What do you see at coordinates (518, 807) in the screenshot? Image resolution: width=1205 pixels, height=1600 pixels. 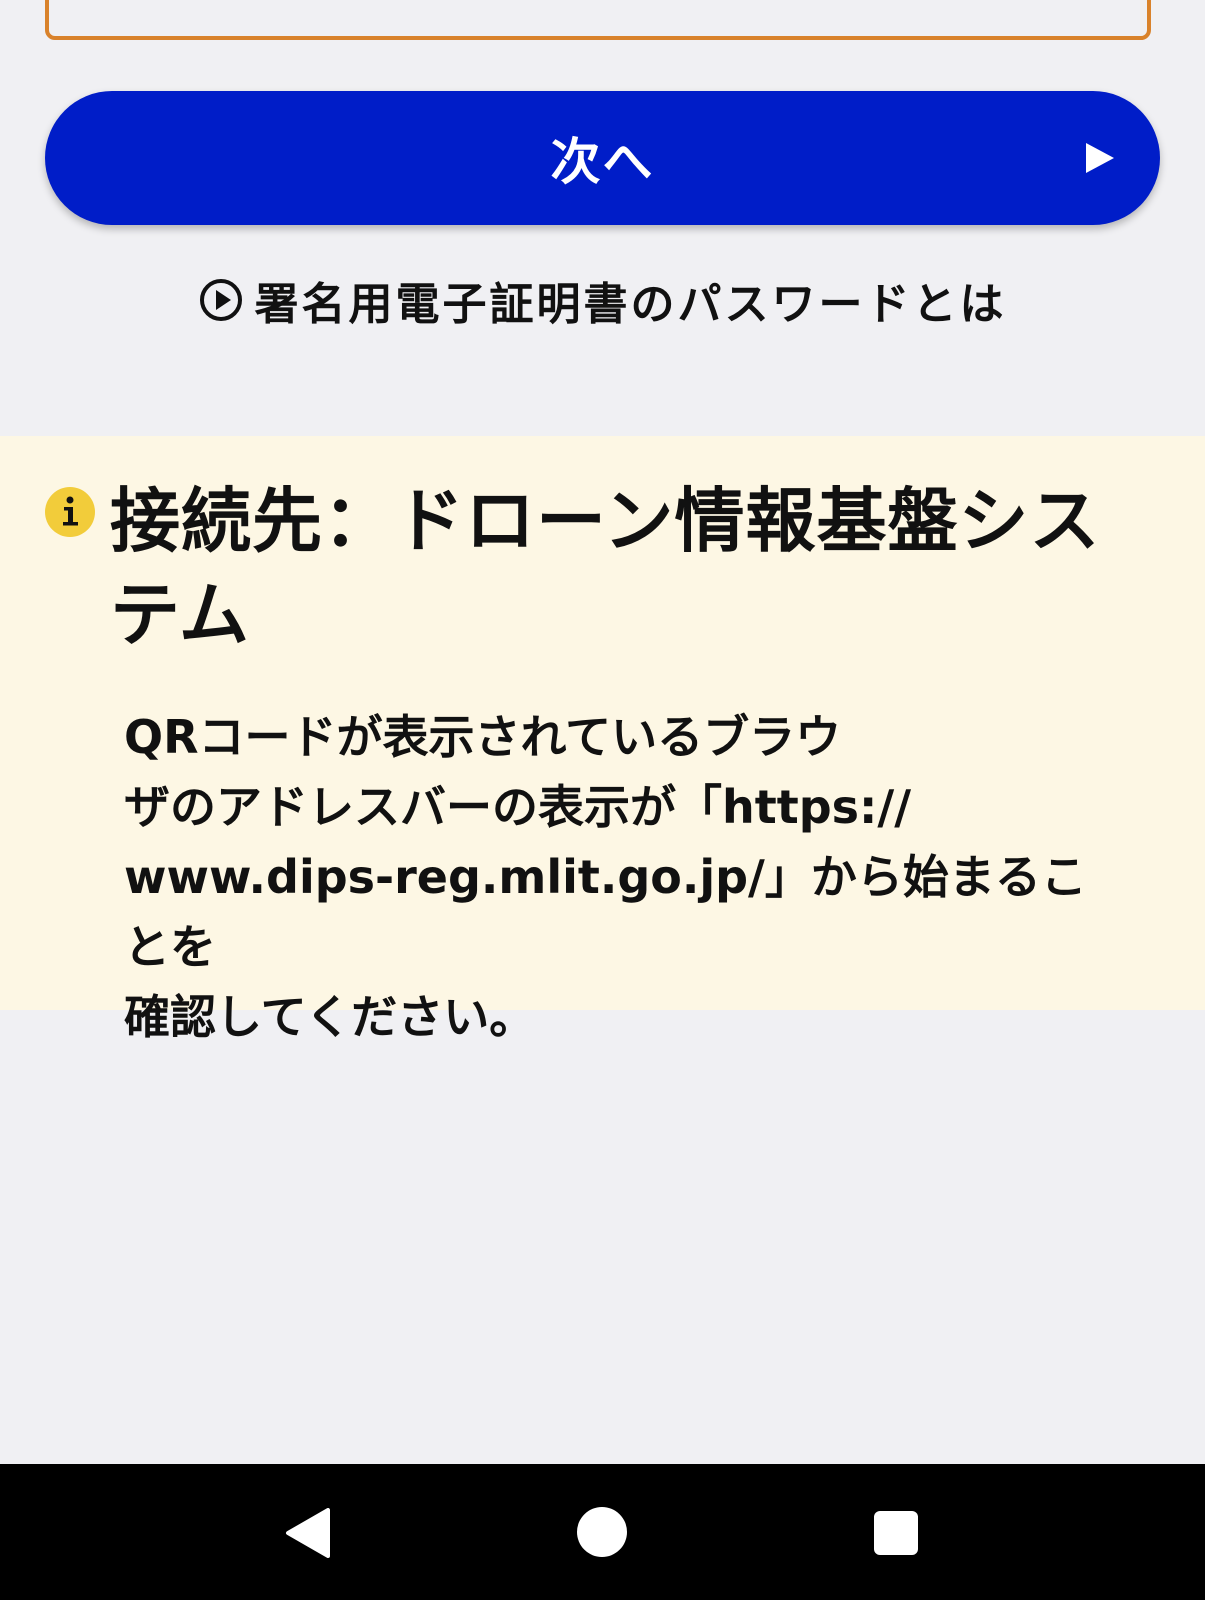 I see `info-body-line: ザのアドレスバーの表示が「https://` at bounding box center [518, 807].